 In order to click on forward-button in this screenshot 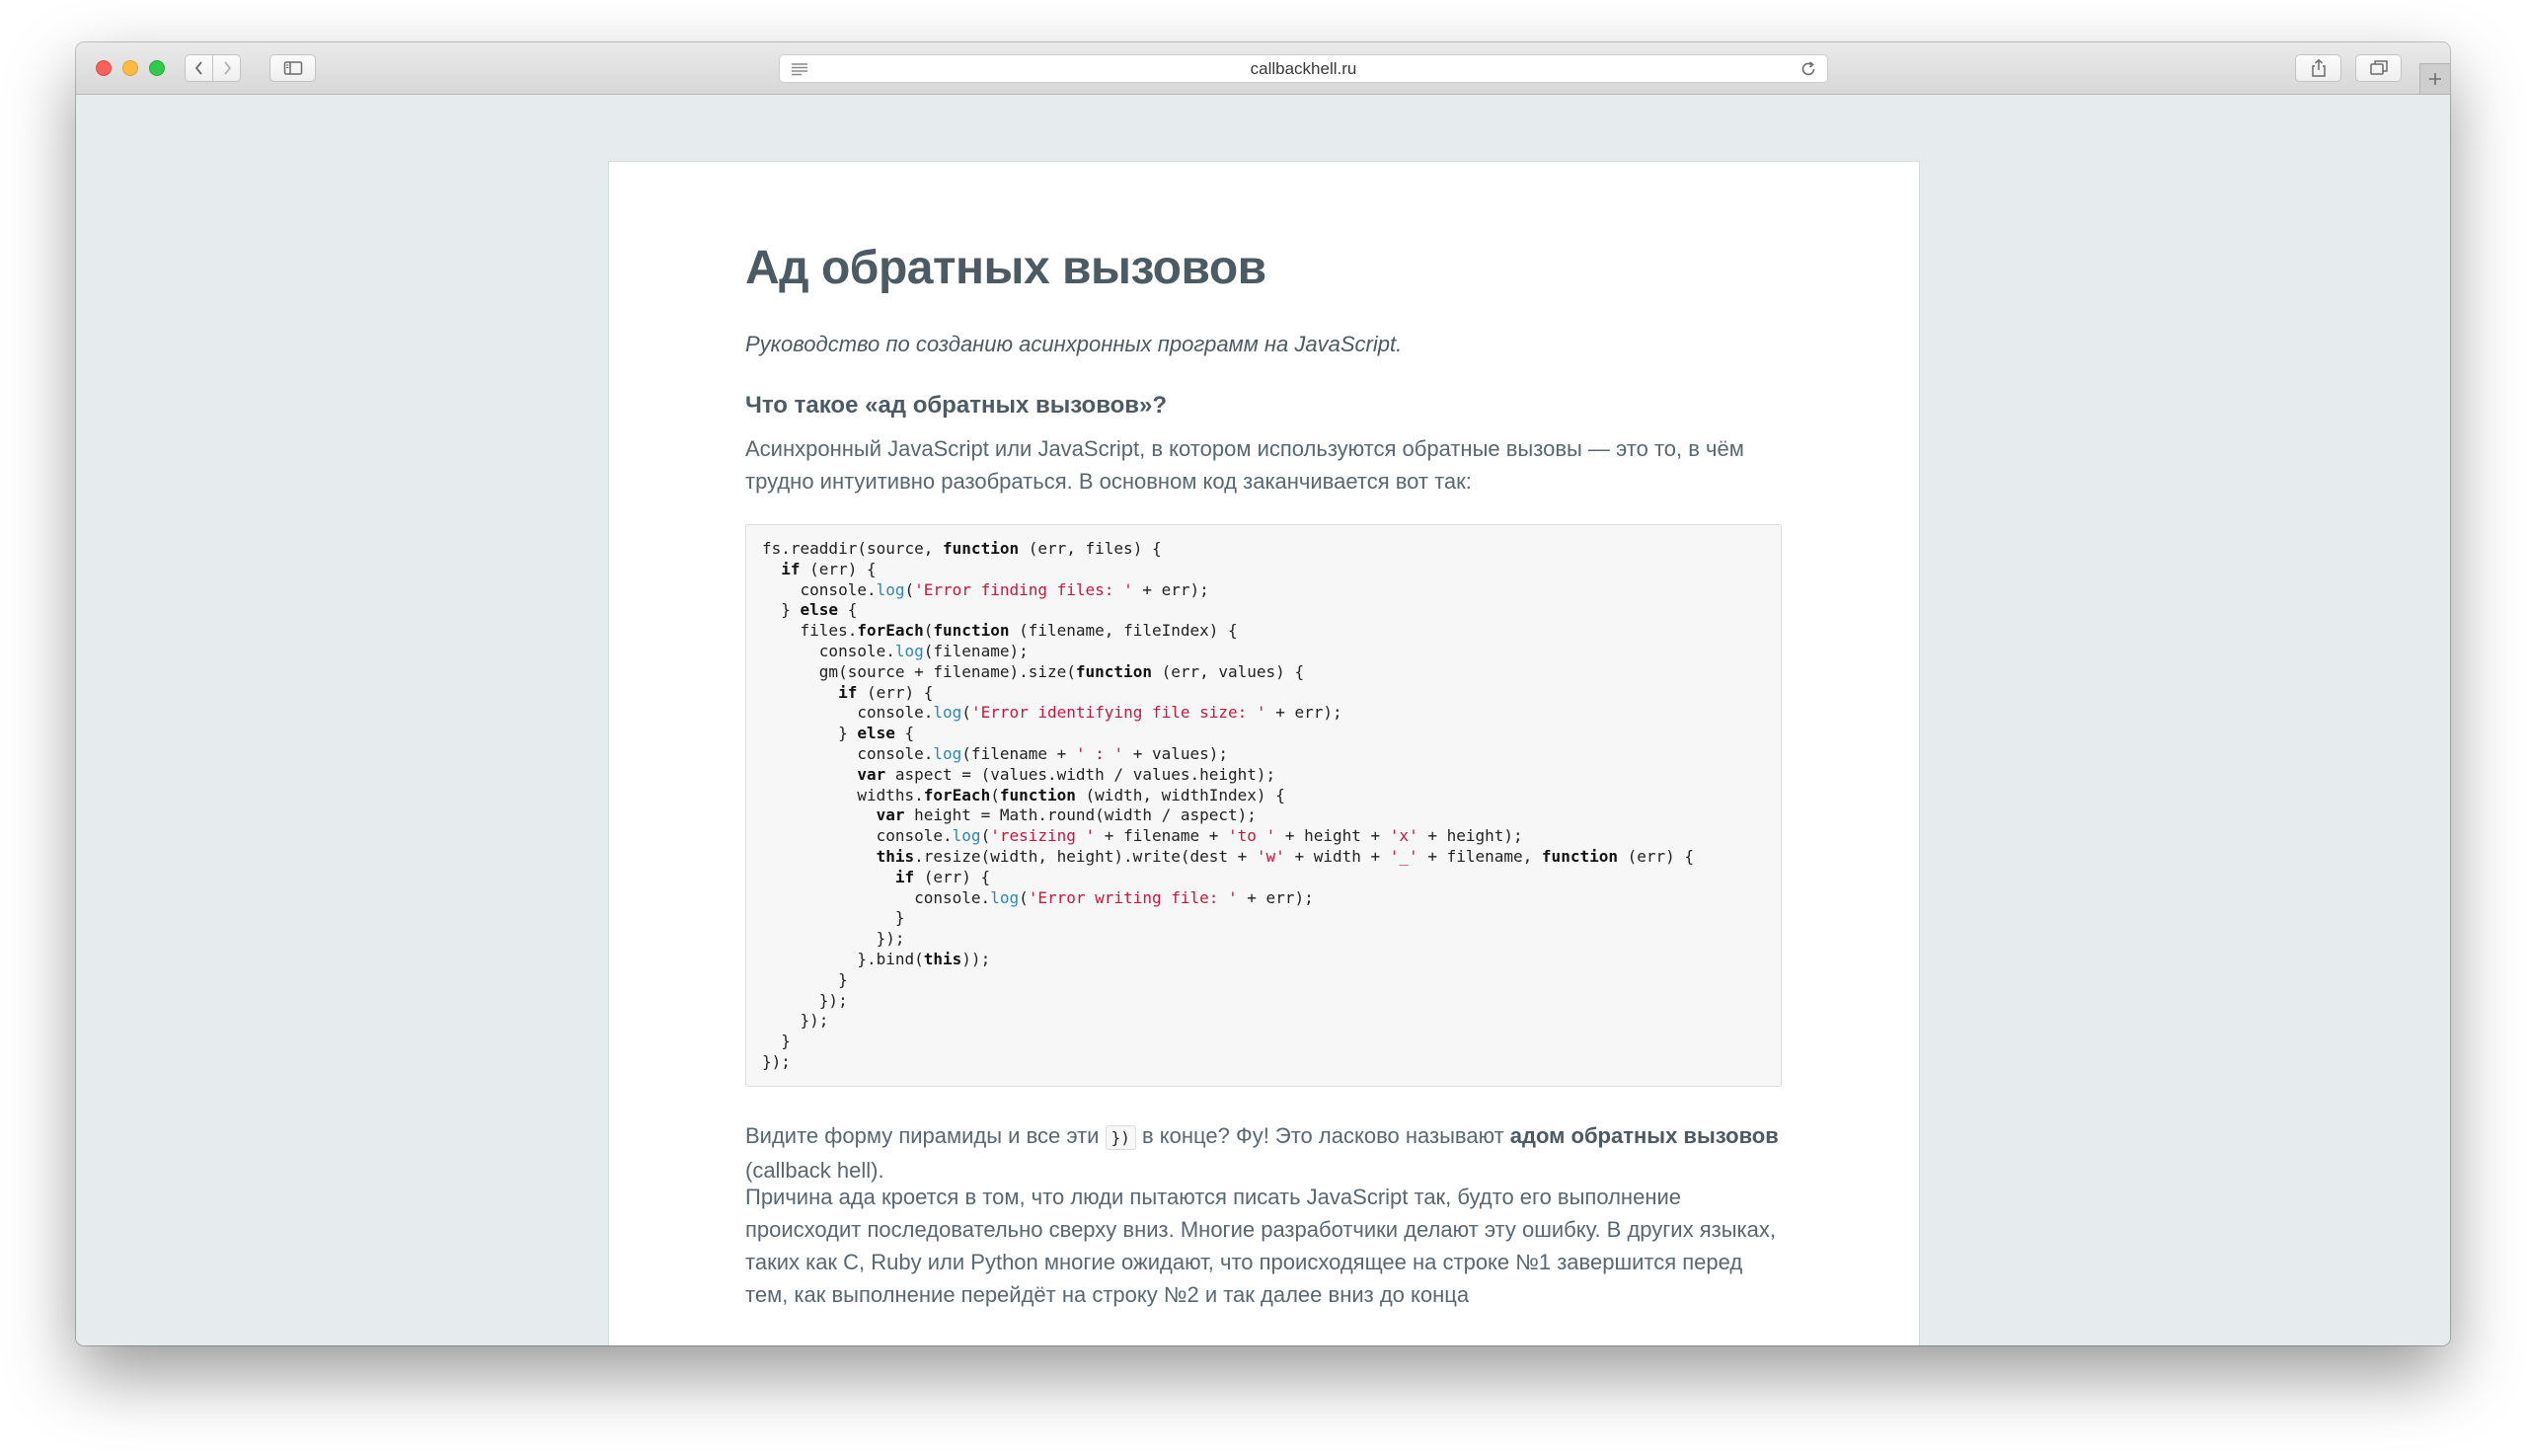, I will do `click(226, 68)`.